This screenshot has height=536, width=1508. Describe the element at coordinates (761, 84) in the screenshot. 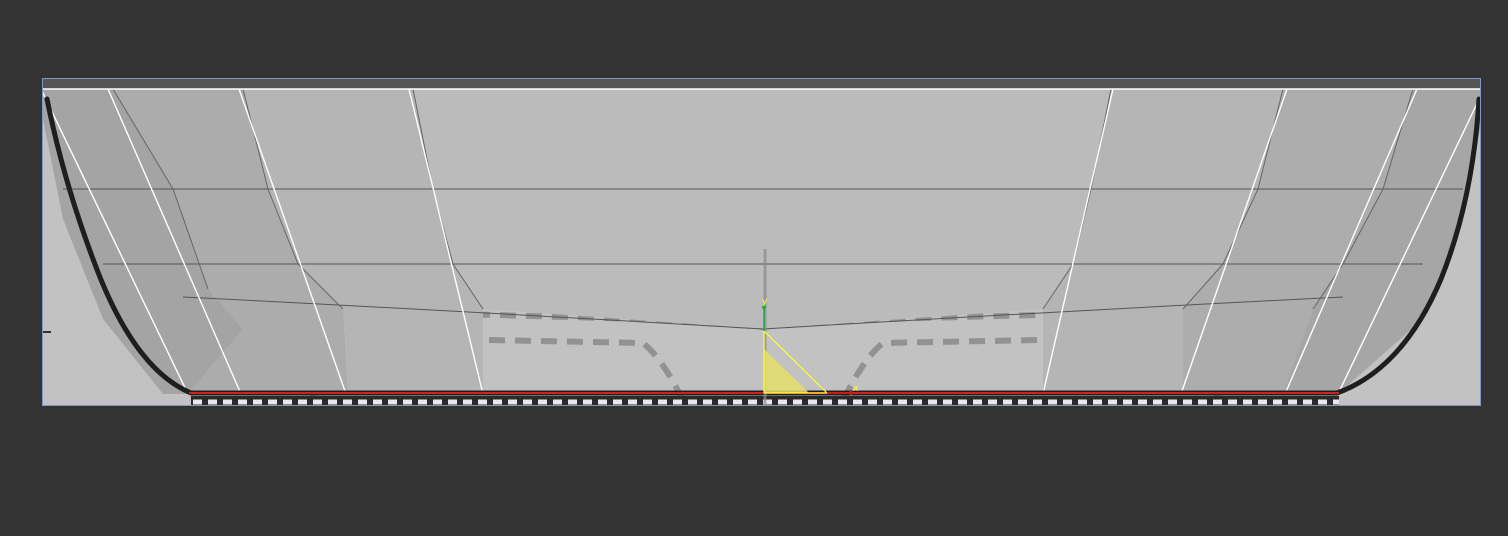

I see `top-band` at that location.